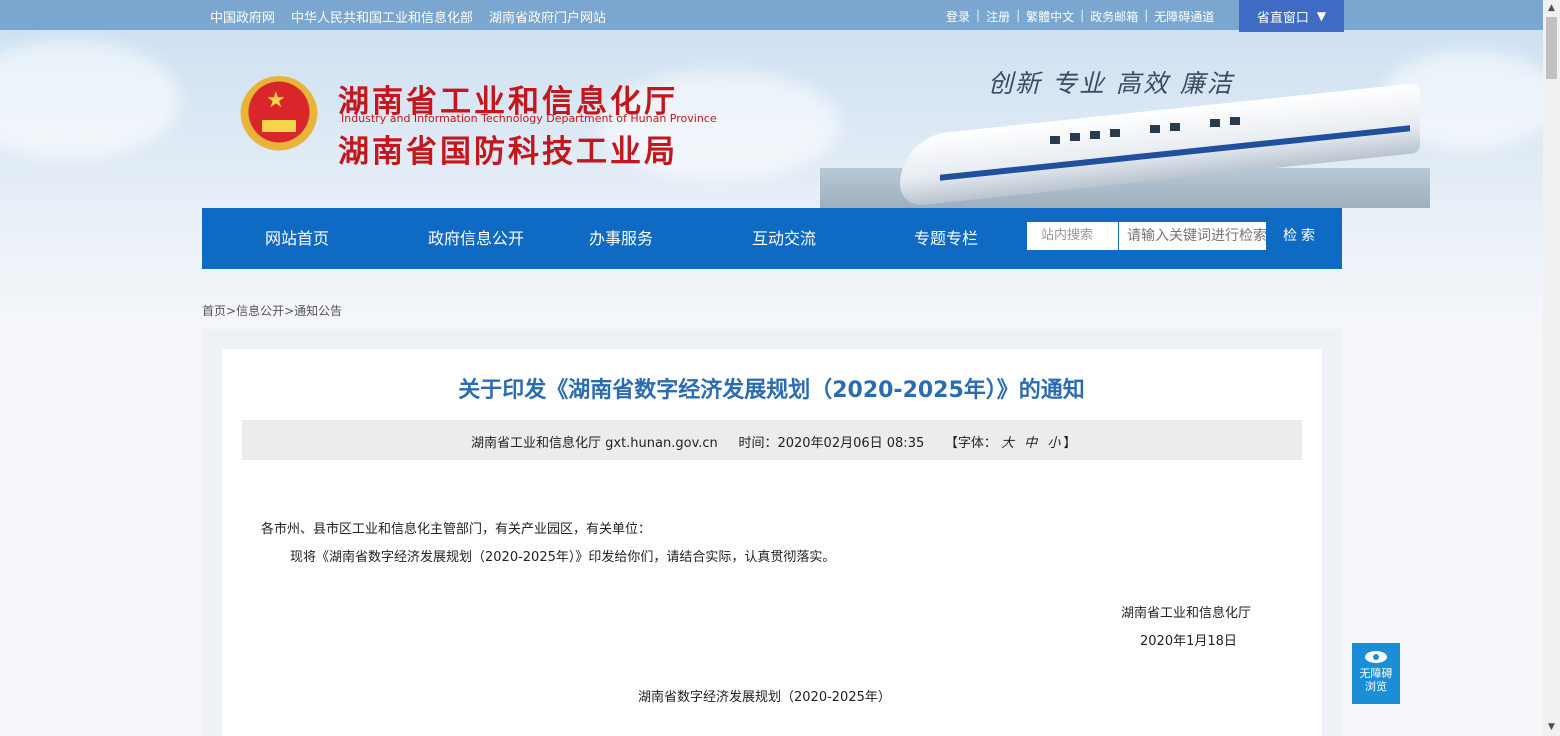 The width and height of the screenshot is (1560, 736). What do you see at coordinates (594, 443) in the screenshot?
I see `article-source: 湖南省工业和信息化厅 gxt.hunan.gov.cn` at bounding box center [594, 443].